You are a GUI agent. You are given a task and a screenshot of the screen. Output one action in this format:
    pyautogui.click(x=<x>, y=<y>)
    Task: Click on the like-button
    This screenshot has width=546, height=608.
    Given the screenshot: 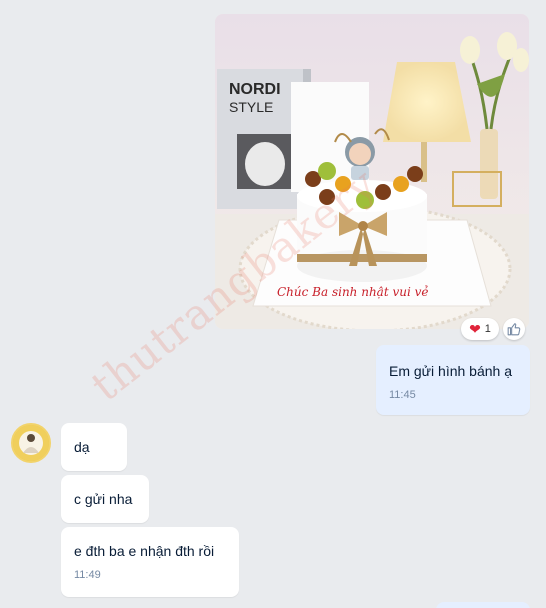 What is the action you would take?
    pyautogui.click(x=514, y=329)
    